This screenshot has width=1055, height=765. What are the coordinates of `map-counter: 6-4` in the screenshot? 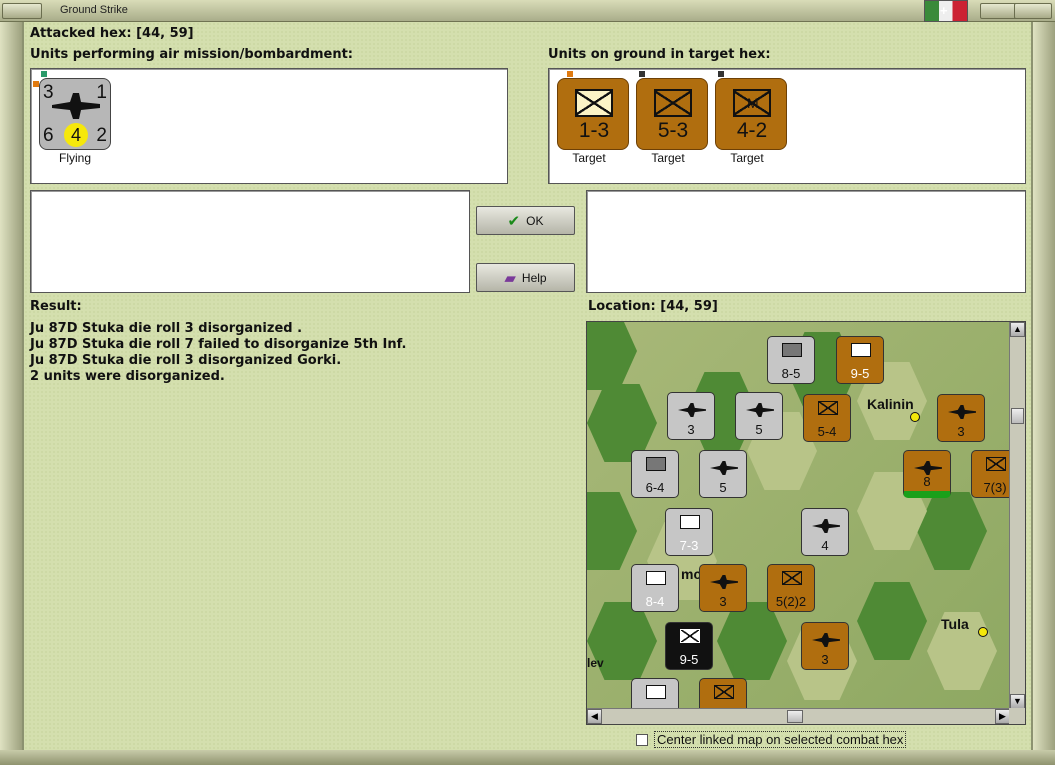 It's located at (655, 474).